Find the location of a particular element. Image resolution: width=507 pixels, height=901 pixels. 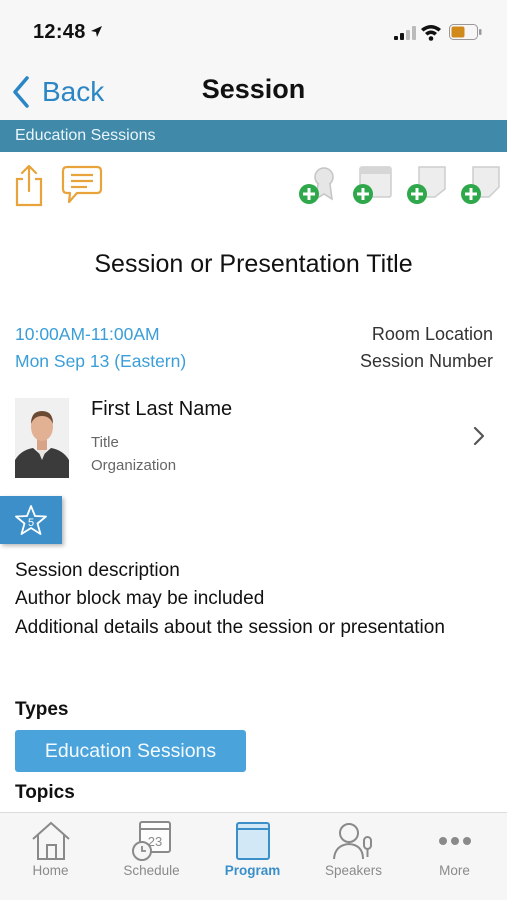

navigation-bar: Back Session is located at coordinates (253, 92).